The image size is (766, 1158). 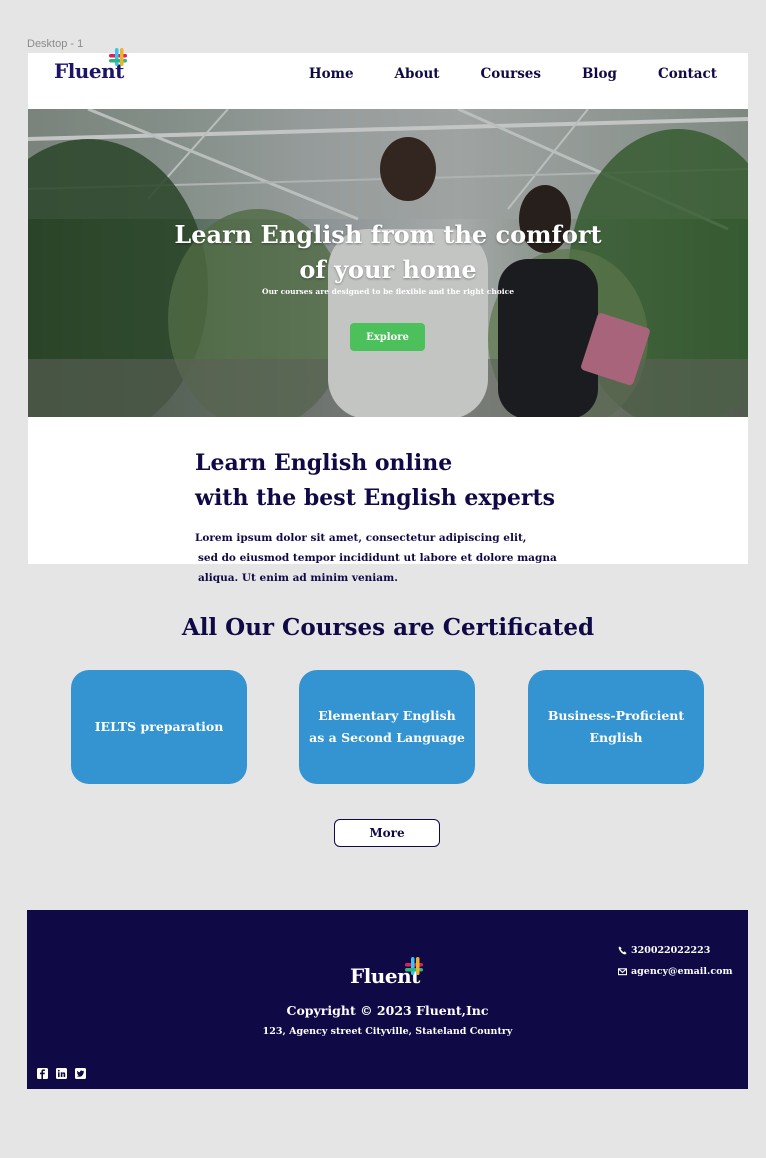 What do you see at coordinates (298, 578) in the screenshot?
I see `intro-body-line: aliqua. Ut enim ad minim veniam.` at bounding box center [298, 578].